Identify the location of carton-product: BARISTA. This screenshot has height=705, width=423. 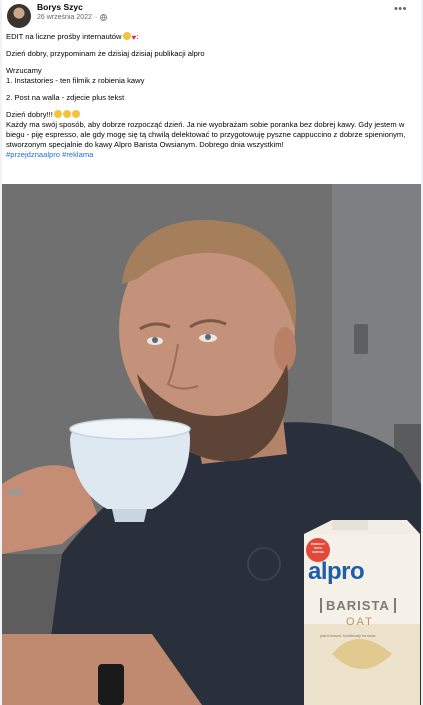
(358, 605).